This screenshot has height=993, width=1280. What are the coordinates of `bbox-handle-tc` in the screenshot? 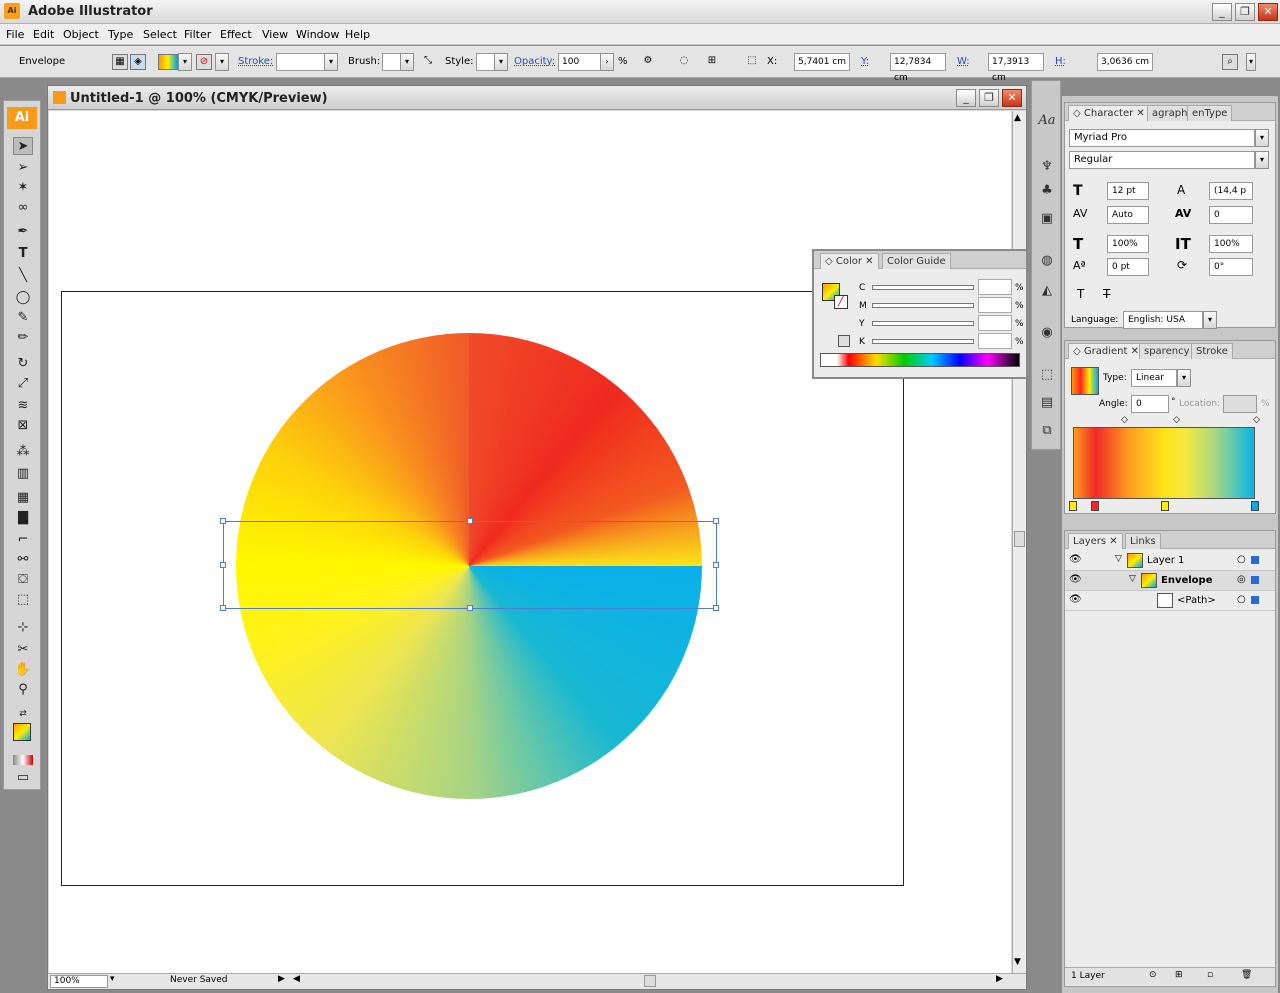 It's located at (470, 521).